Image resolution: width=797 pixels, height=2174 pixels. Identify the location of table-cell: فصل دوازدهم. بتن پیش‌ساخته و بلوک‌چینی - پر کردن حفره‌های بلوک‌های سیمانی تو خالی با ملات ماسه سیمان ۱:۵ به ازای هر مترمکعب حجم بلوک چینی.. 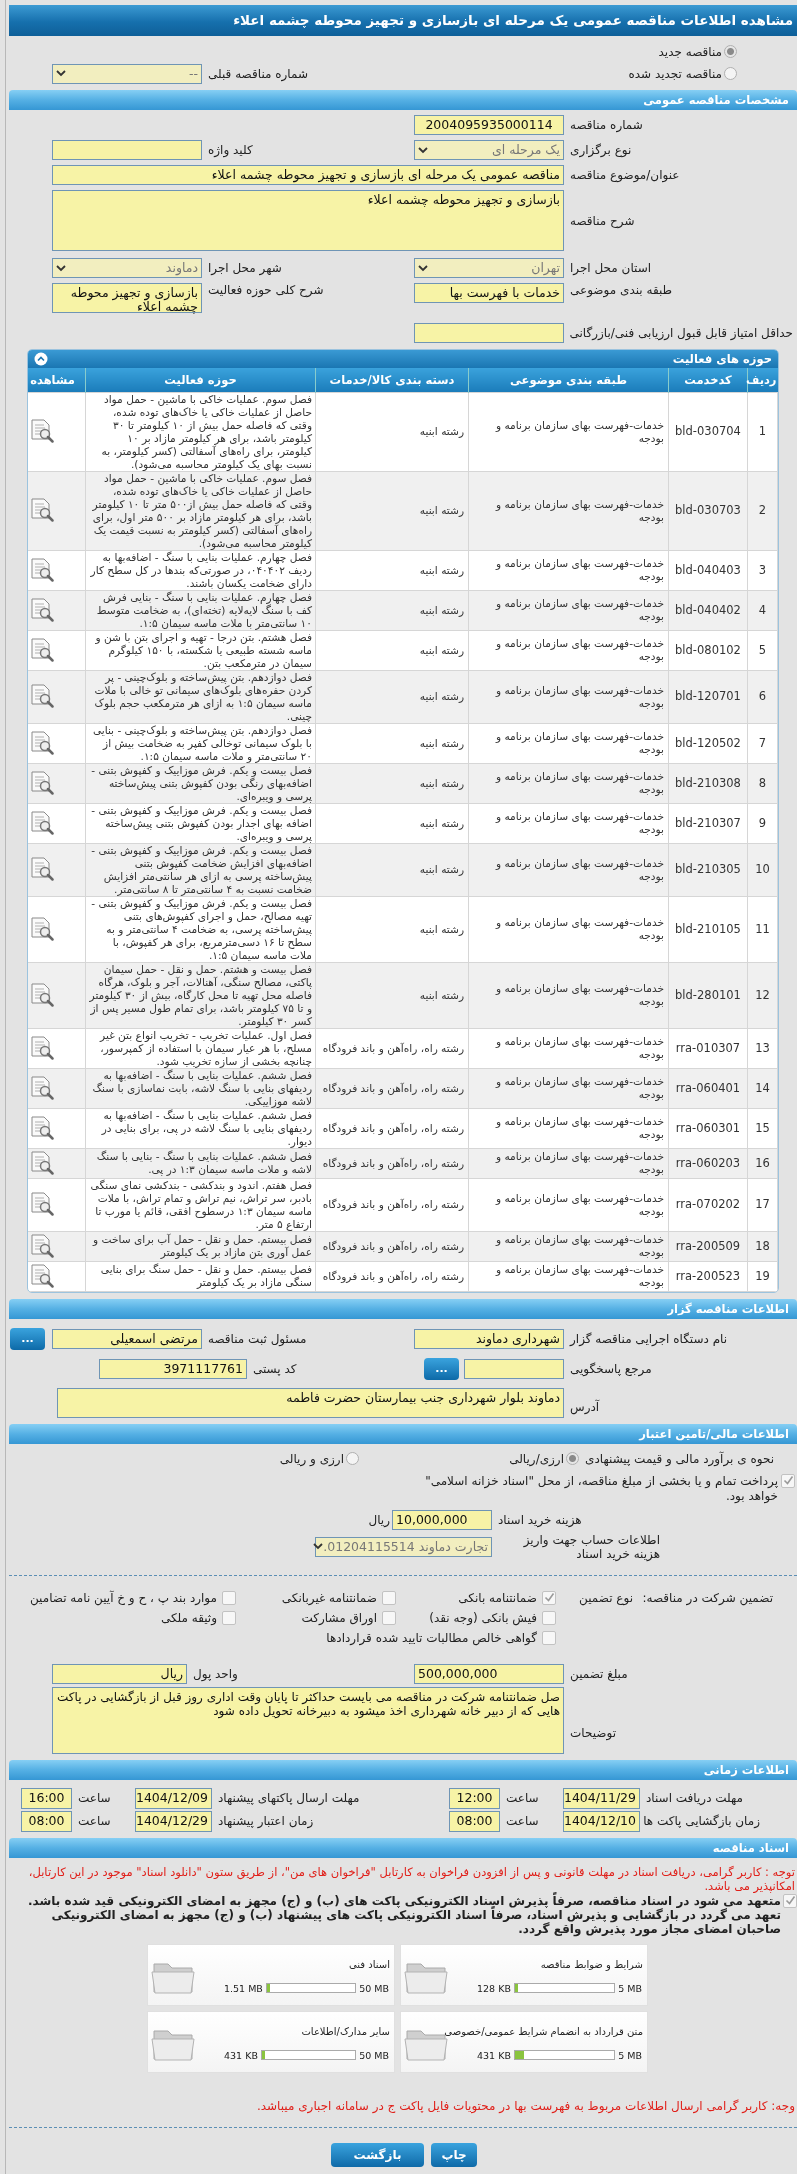
(200, 696).